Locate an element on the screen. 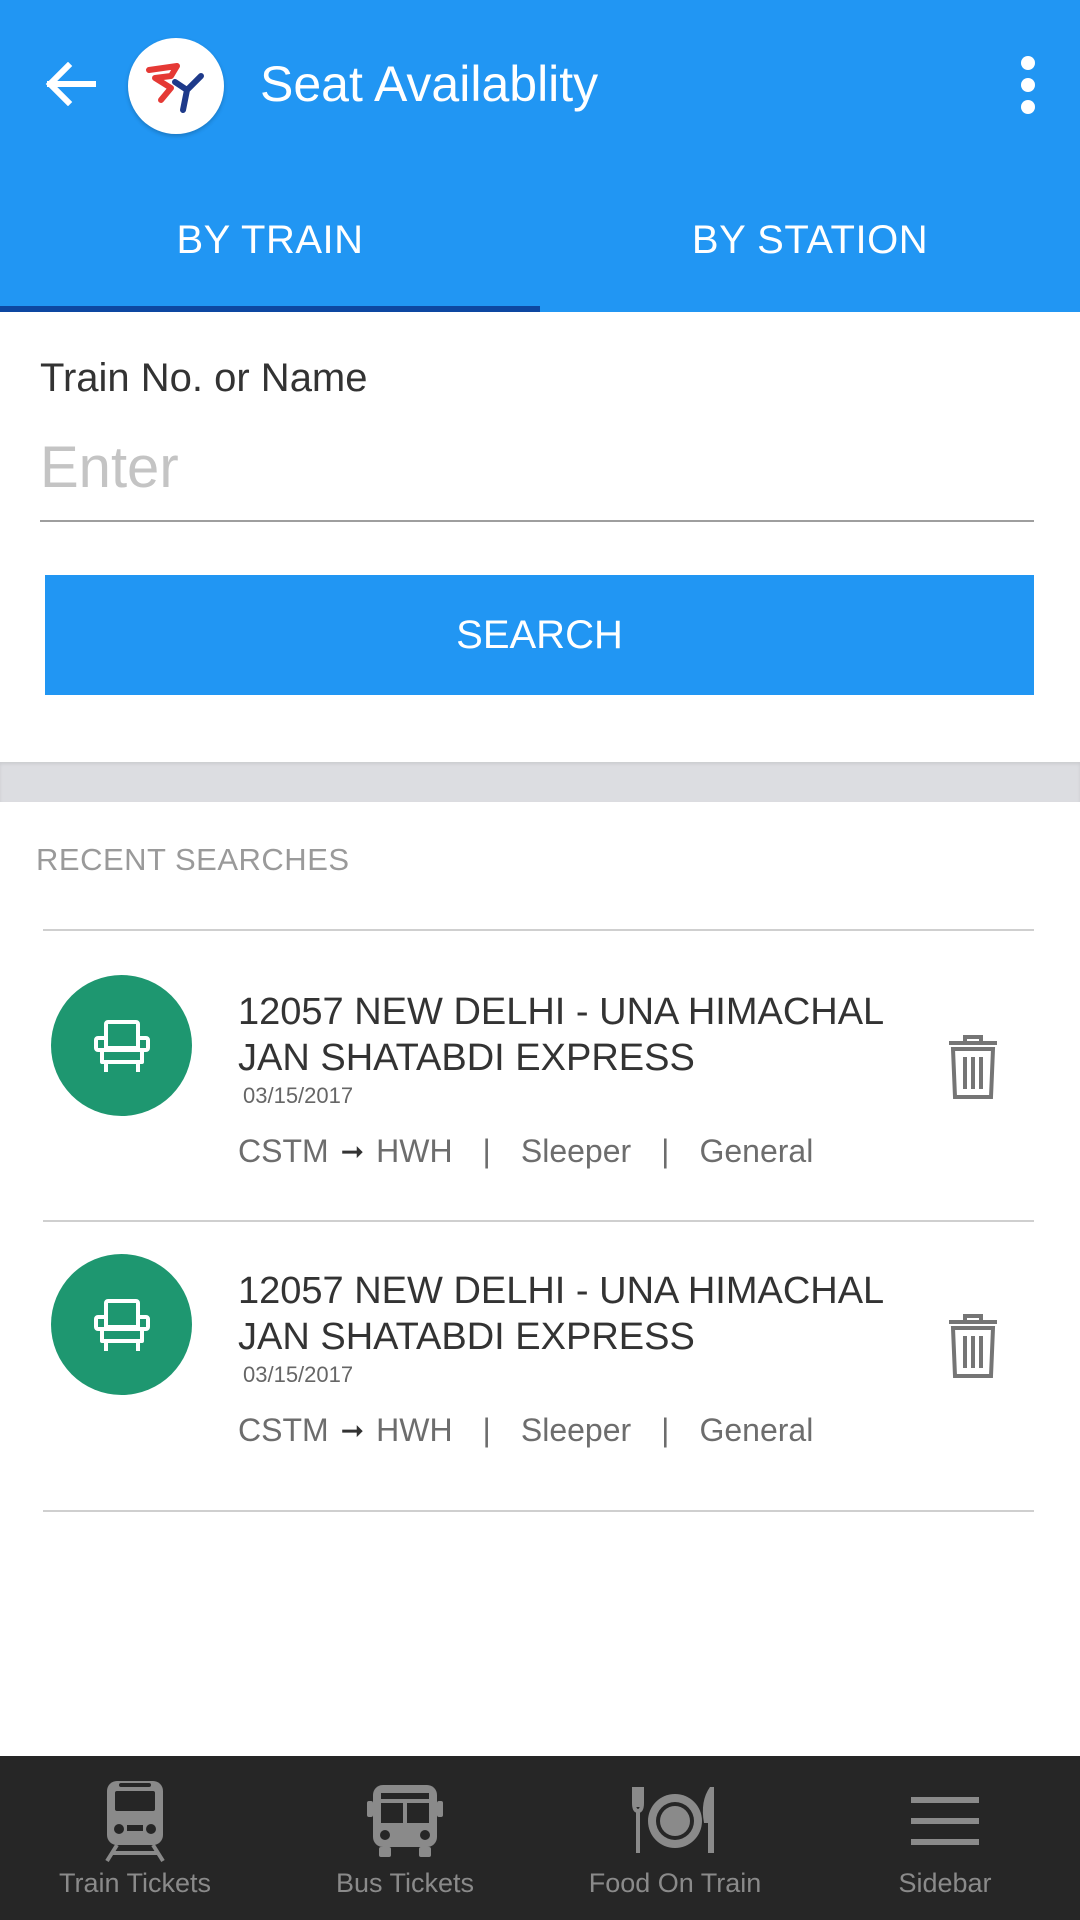 This screenshot has width=1080, height=1920. search-button: SEARCH is located at coordinates (539, 635).